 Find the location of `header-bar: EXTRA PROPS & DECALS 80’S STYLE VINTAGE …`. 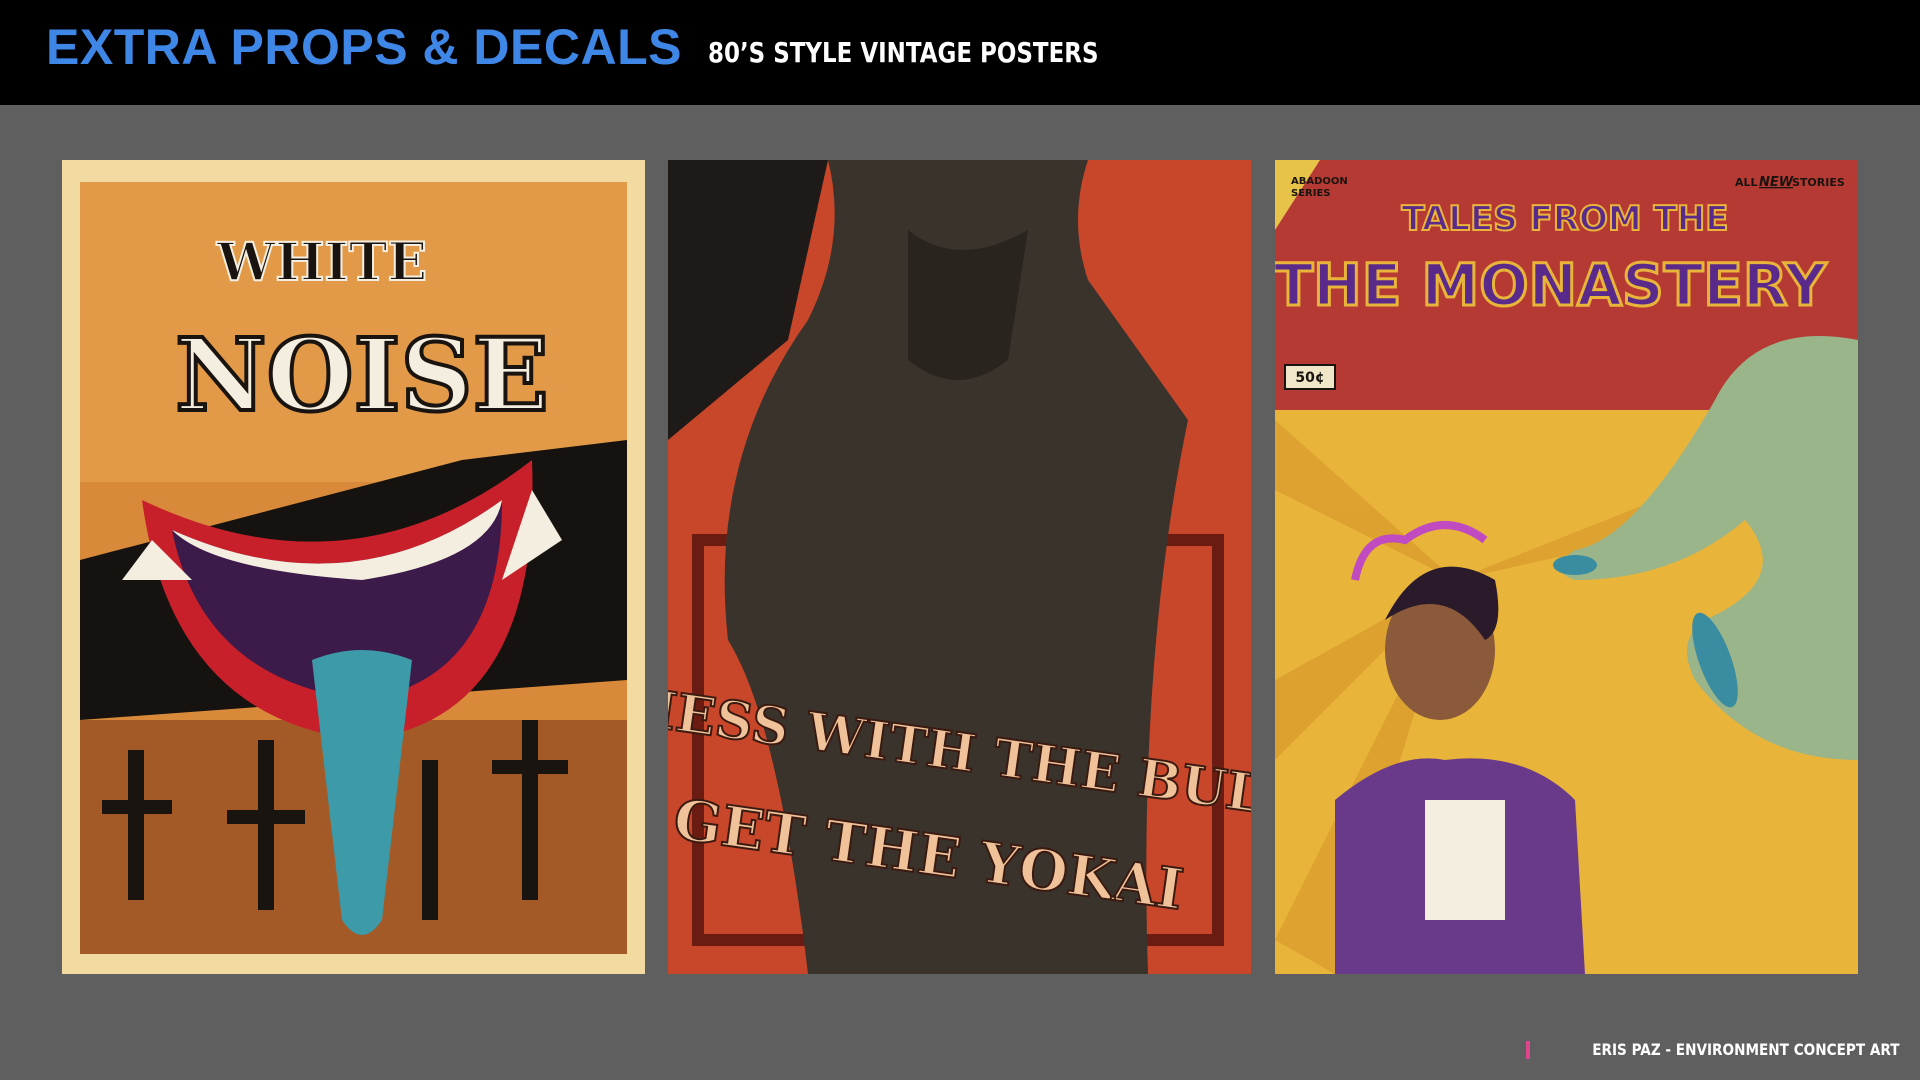

header-bar: EXTRA PROPS & DECALS 80’S STYLE VINTAGE … is located at coordinates (960, 52).